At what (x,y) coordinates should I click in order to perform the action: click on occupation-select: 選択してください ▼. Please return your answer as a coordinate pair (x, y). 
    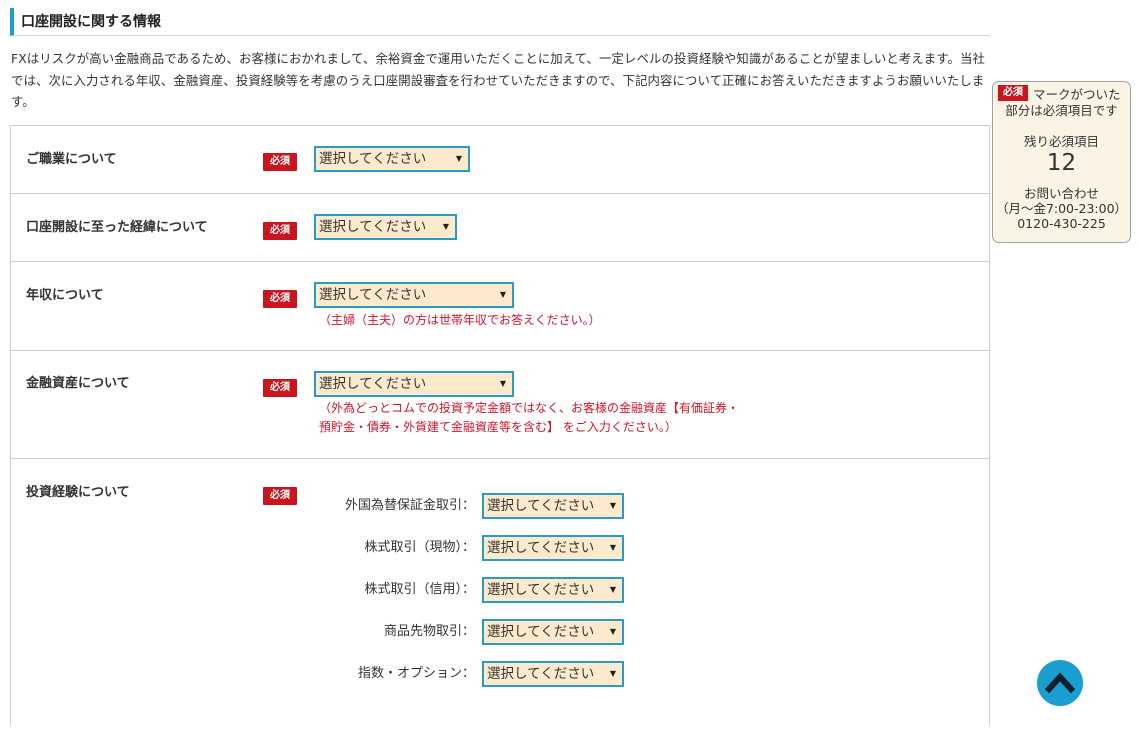
    Looking at the image, I should click on (392, 159).